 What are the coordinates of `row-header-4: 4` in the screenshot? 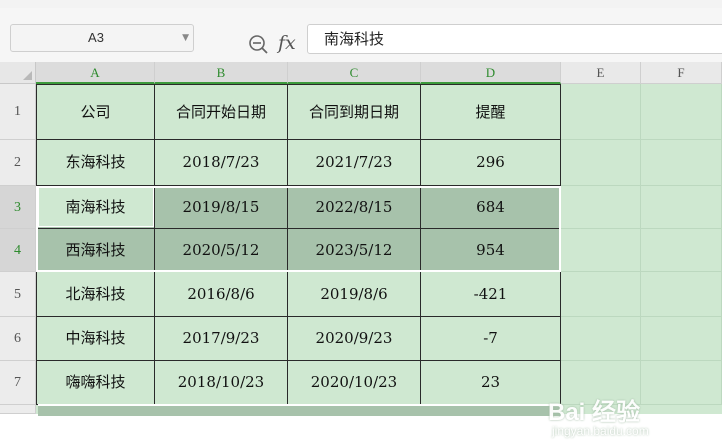 It's located at (18, 250).